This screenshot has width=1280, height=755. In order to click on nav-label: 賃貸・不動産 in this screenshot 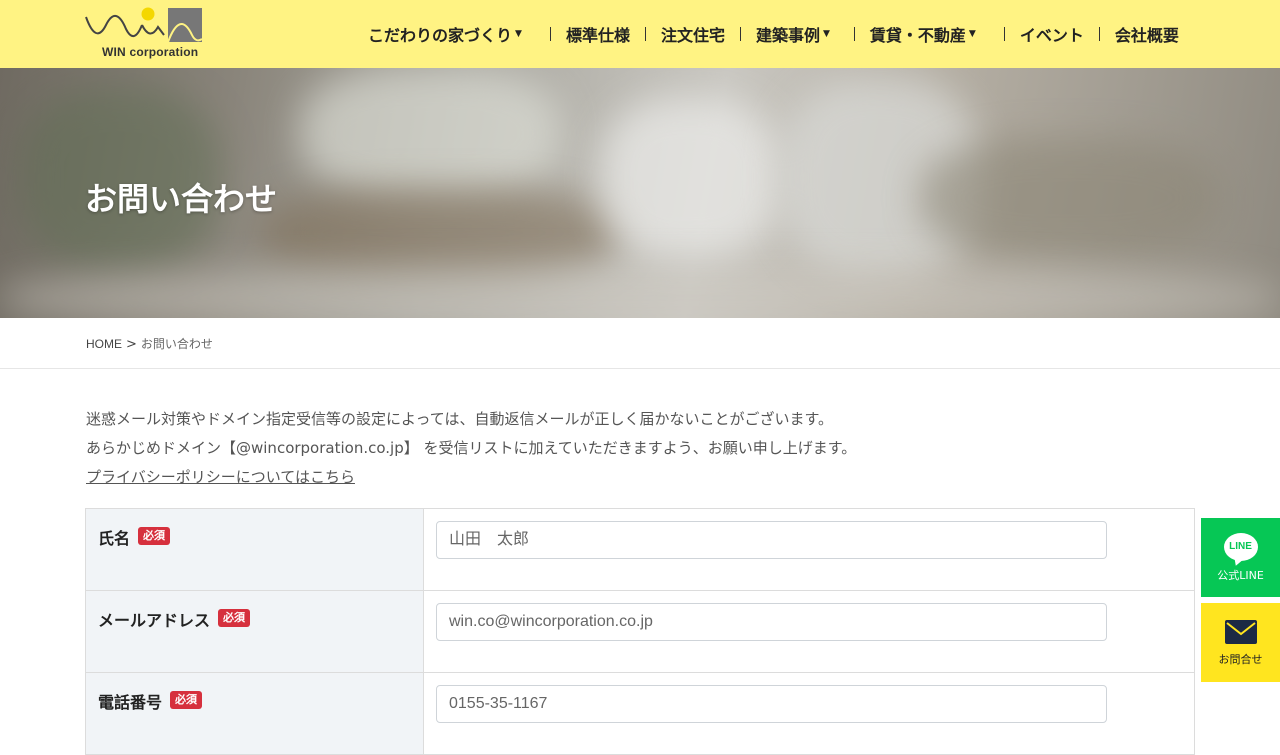, I will do `click(917, 35)`.